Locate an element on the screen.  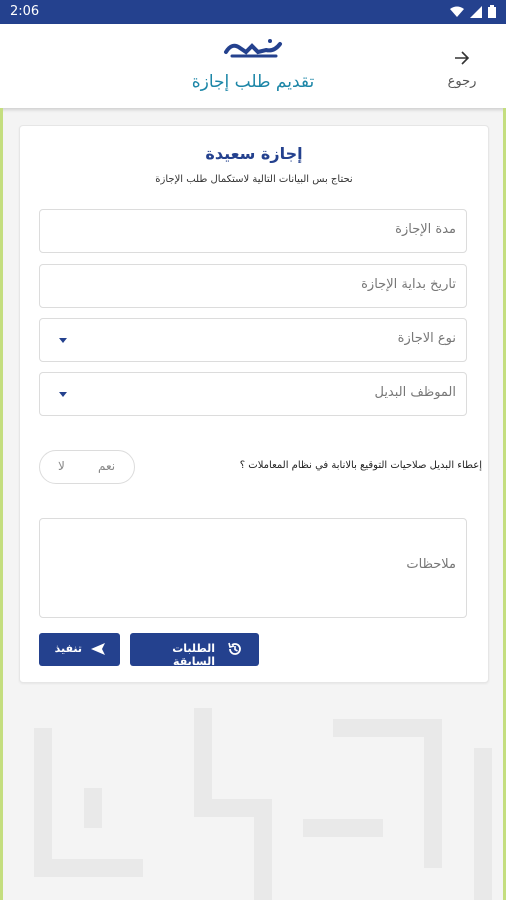
submit-label: تنفيذ is located at coordinates (68, 648).